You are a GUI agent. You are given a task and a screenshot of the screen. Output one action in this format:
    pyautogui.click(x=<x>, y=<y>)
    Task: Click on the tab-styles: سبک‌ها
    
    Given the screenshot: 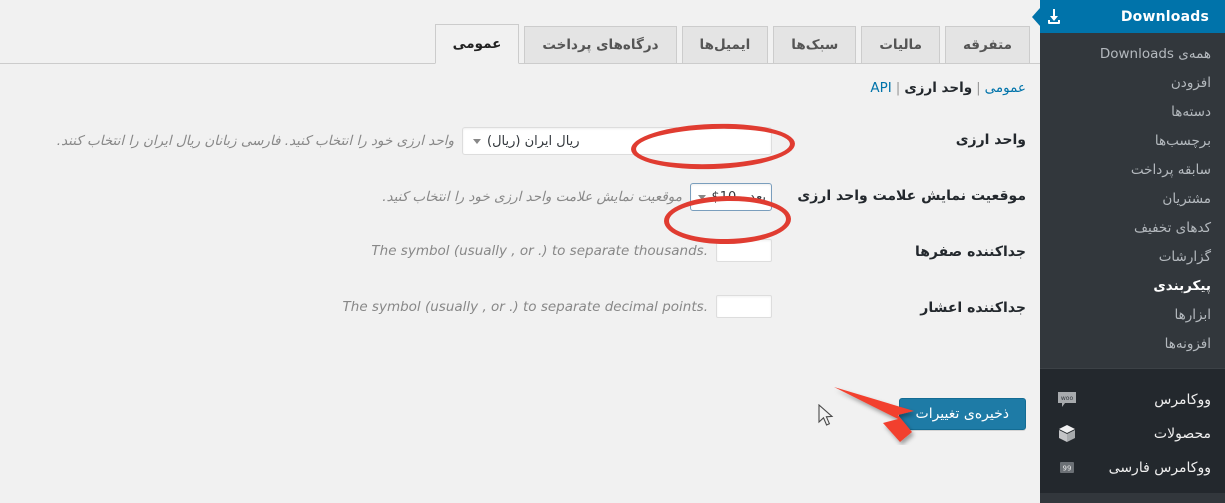 What is the action you would take?
    pyautogui.click(x=815, y=45)
    